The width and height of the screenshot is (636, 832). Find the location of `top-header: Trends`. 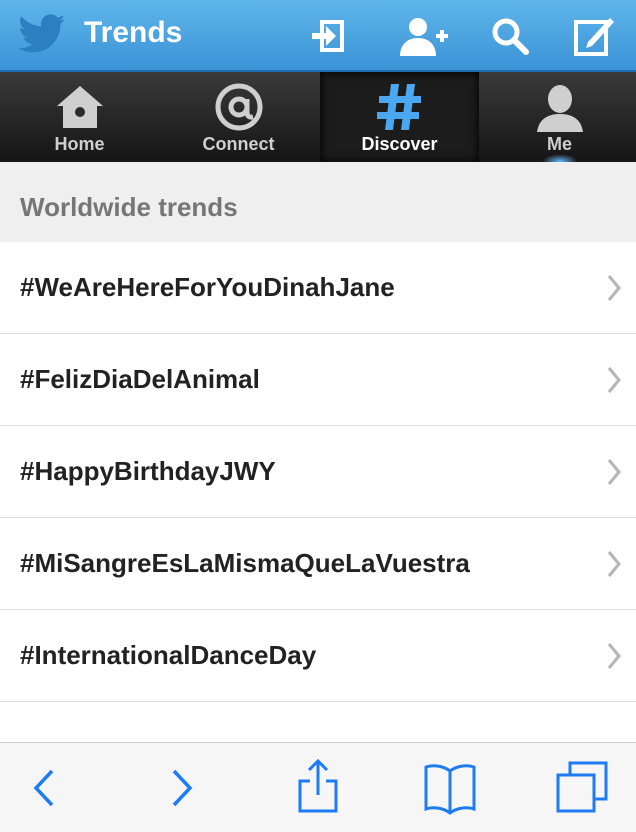

top-header: Trends is located at coordinates (318, 36).